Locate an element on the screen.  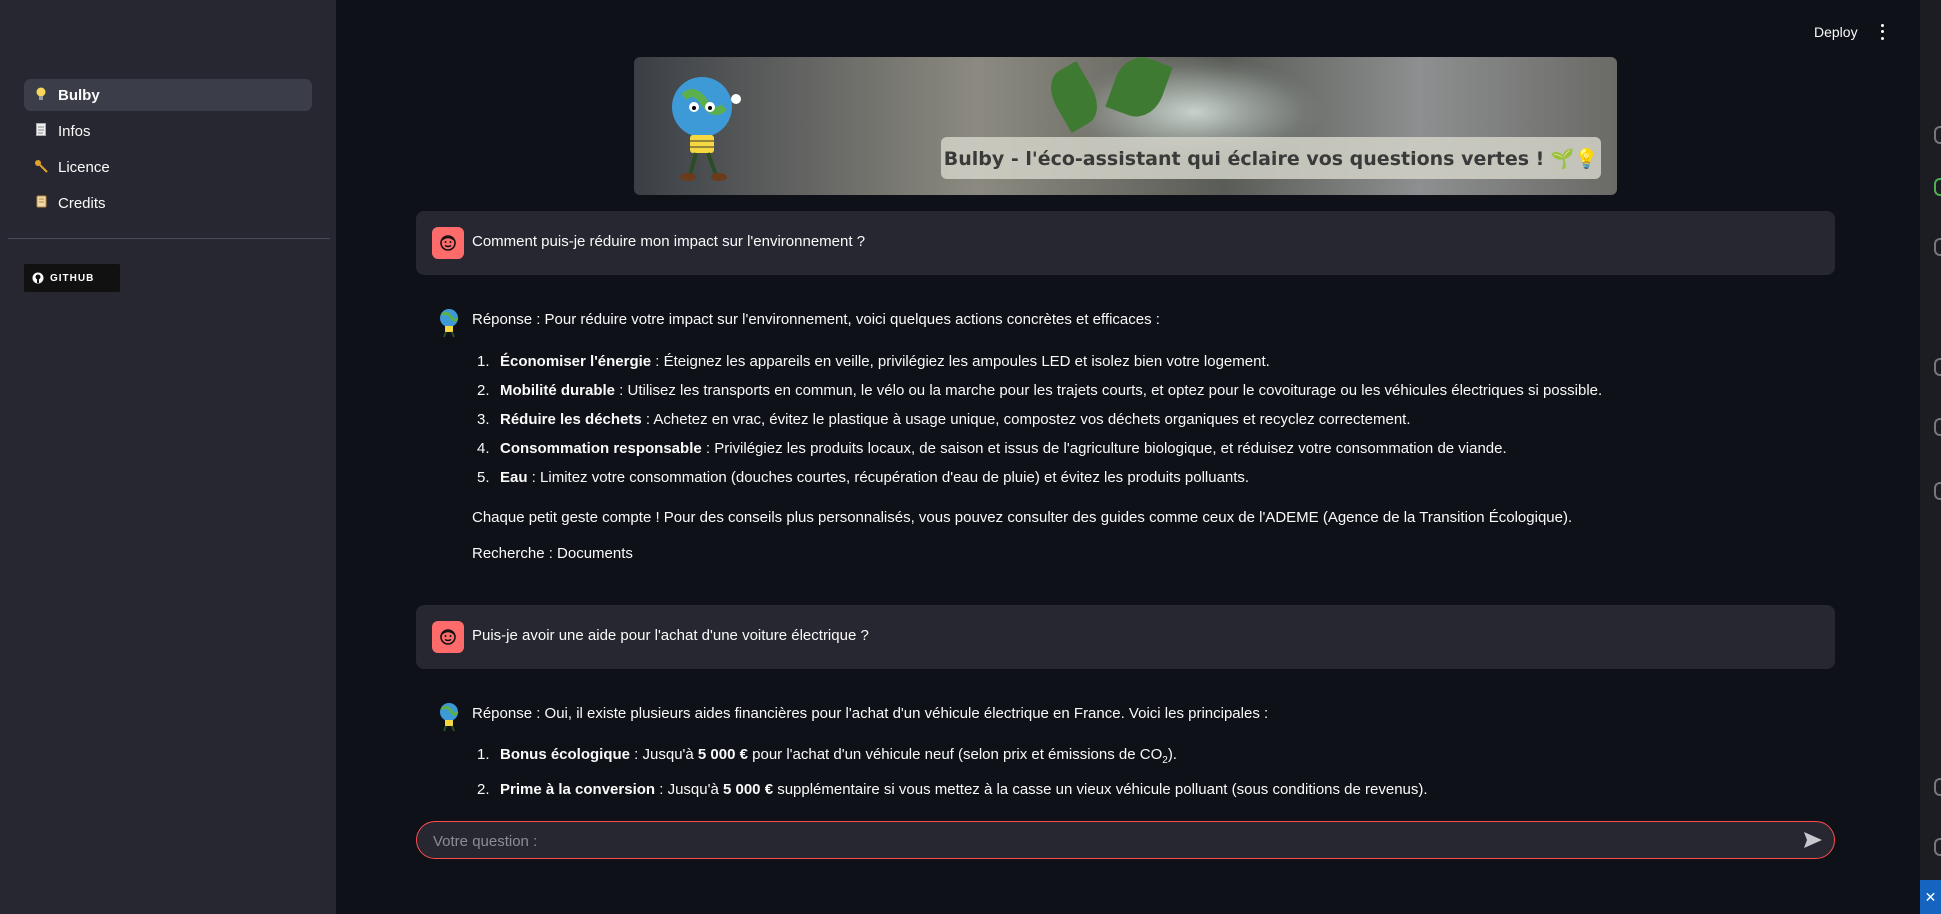
github-label: GITHUB is located at coordinates (72, 278).